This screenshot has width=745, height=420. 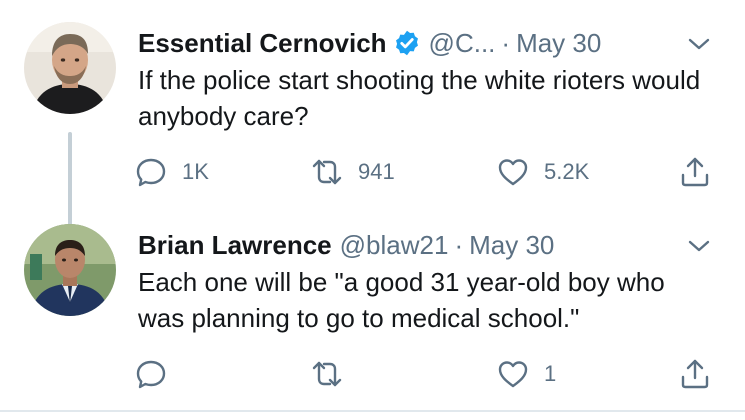 What do you see at coordinates (352, 172) in the screenshot?
I see `retweet-button: 941` at bounding box center [352, 172].